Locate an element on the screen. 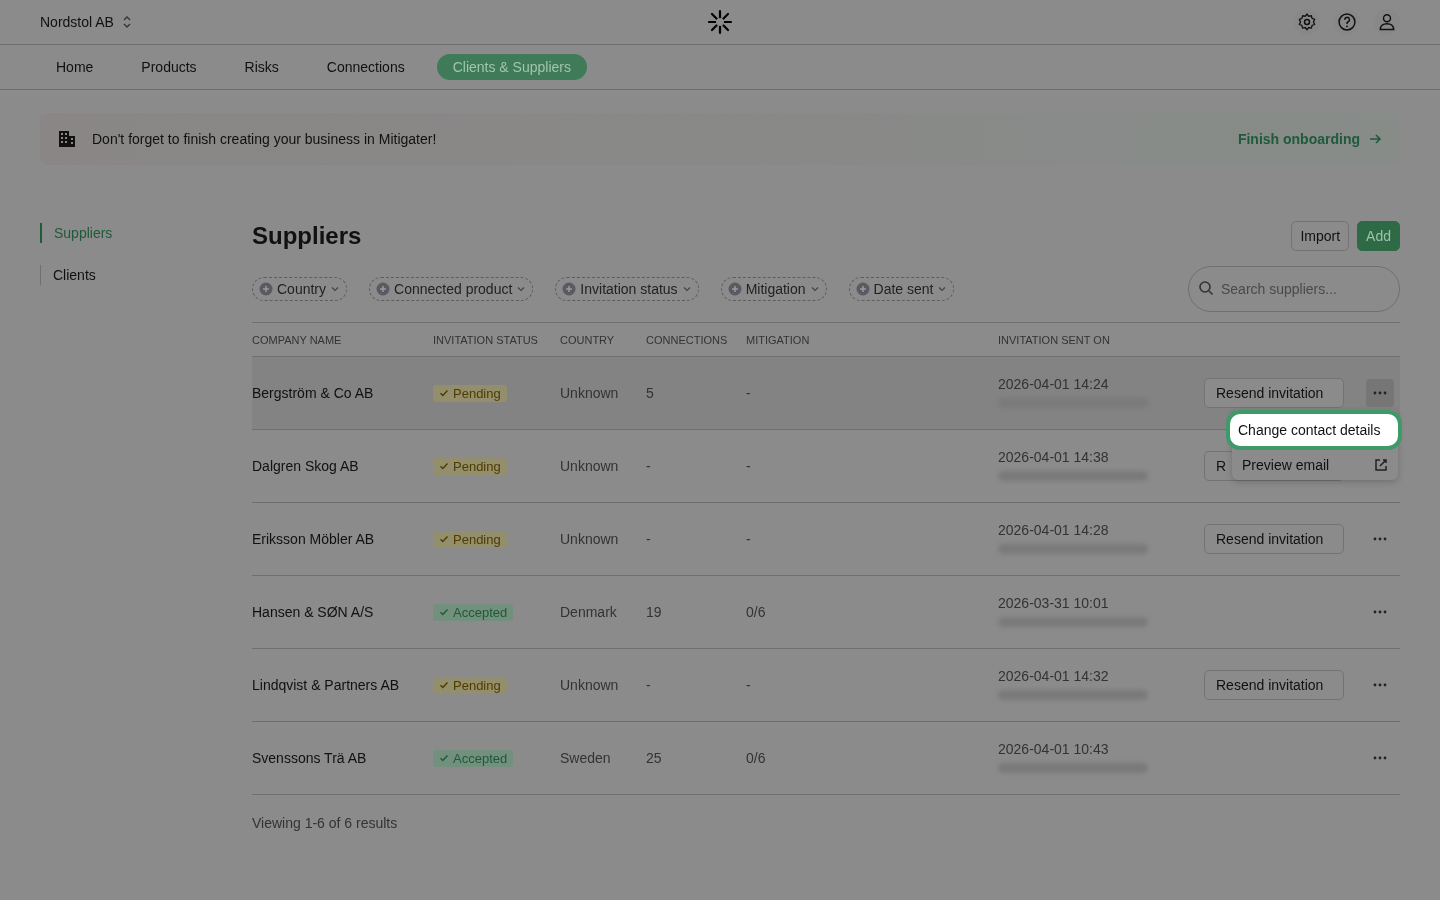 Image resolution: width=1440 pixels, height=900 pixels. building-icon is located at coordinates (67, 139).